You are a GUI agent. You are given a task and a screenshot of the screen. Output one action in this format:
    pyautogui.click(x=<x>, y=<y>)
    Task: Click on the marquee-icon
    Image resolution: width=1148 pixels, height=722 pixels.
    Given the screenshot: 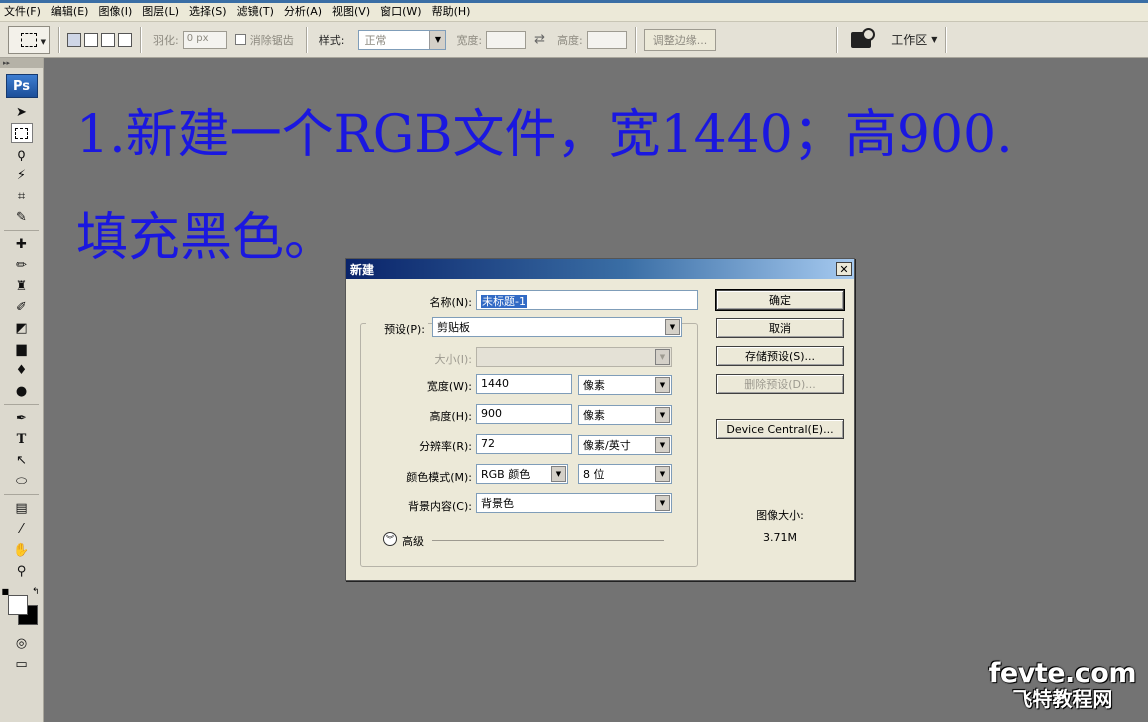 What is the action you would take?
    pyautogui.click(x=29, y=39)
    